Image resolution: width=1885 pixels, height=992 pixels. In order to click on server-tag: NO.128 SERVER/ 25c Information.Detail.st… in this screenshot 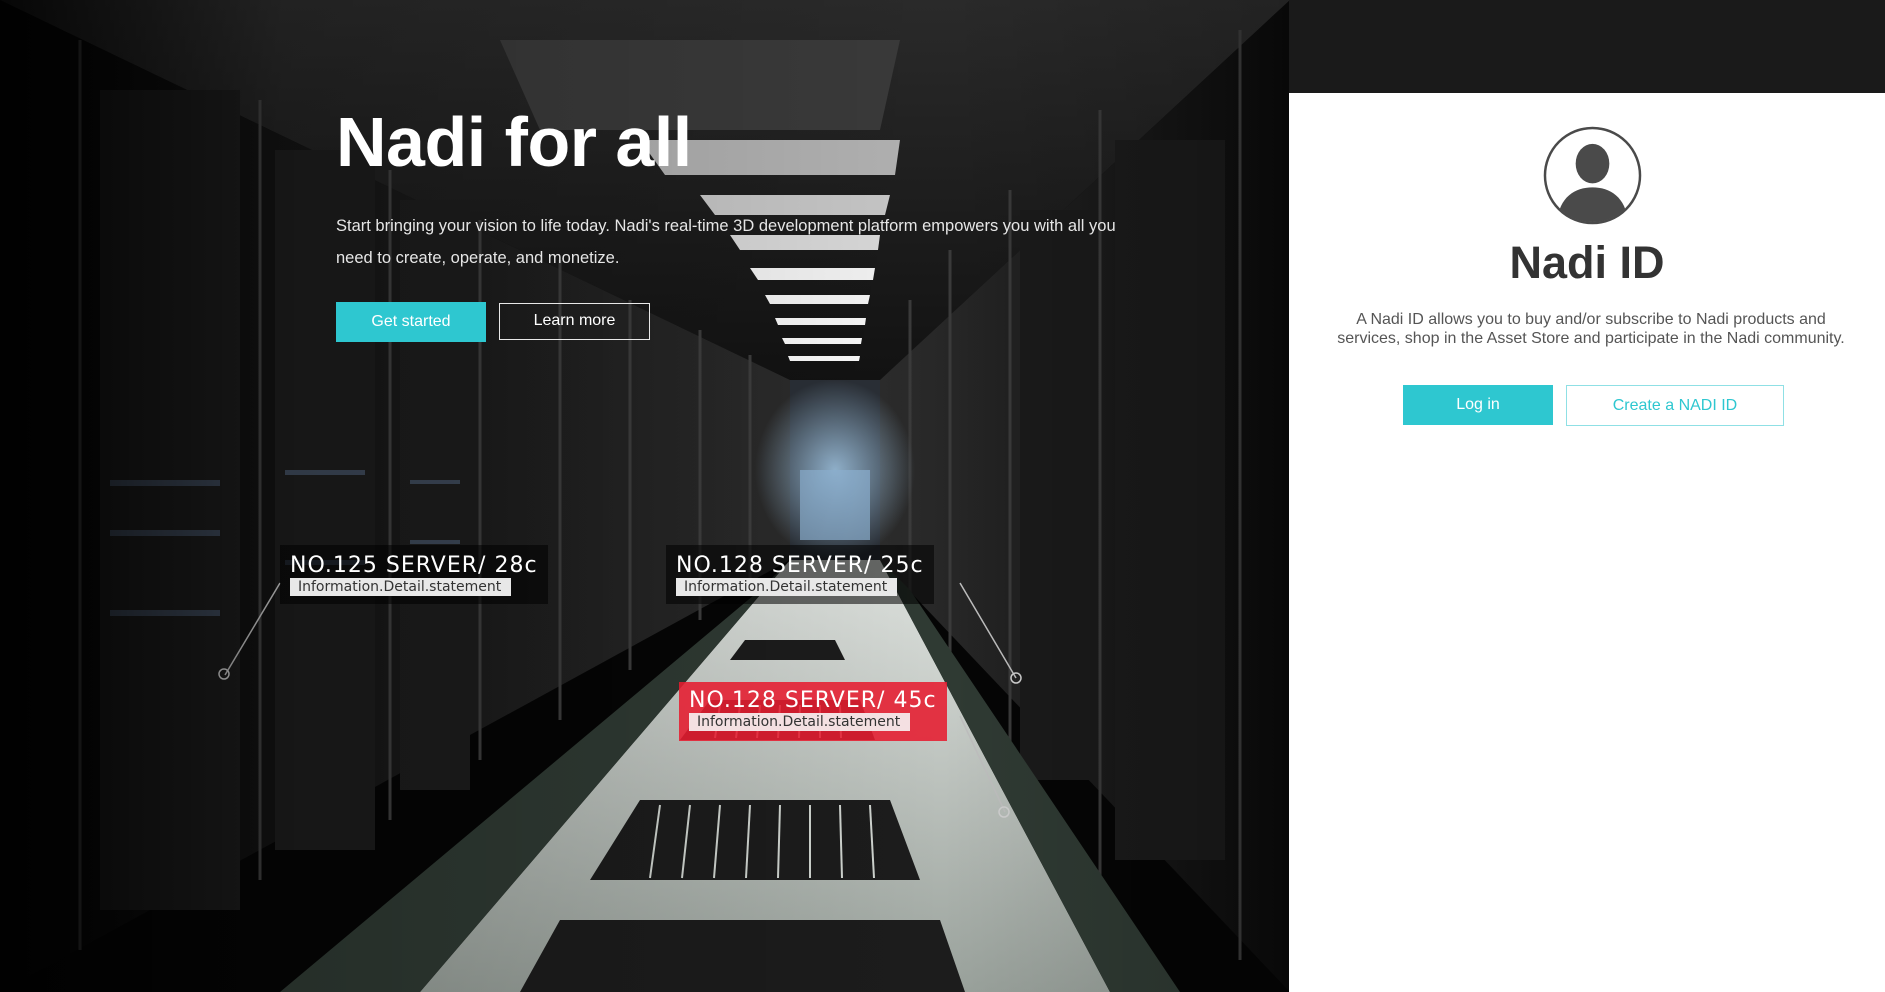, I will do `click(800, 574)`.